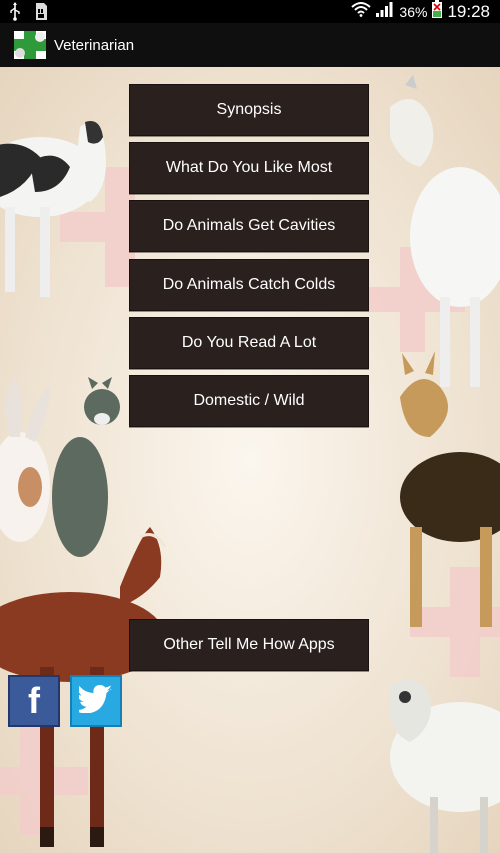 The image size is (500, 853). I want to click on do-you-read-a-lot-button: Do You Read A Lot, so click(249, 343).